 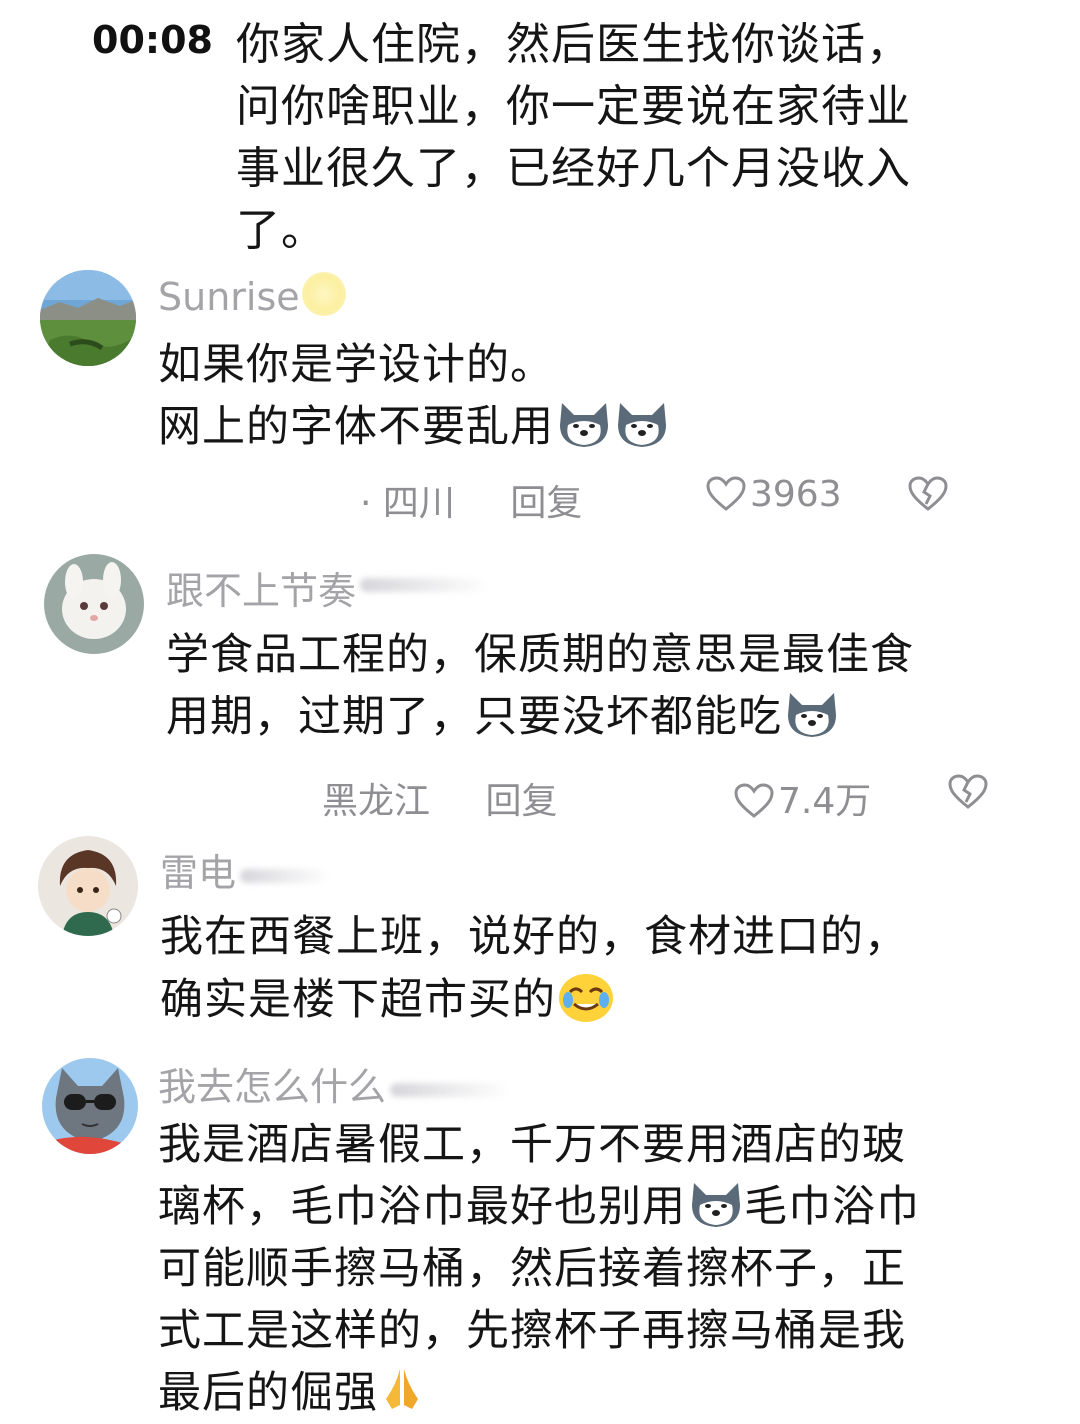 What do you see at coordinates (328, 587) in the screenshot?
I see `username: 跟不上节奏` at bounding box center [328, 587].